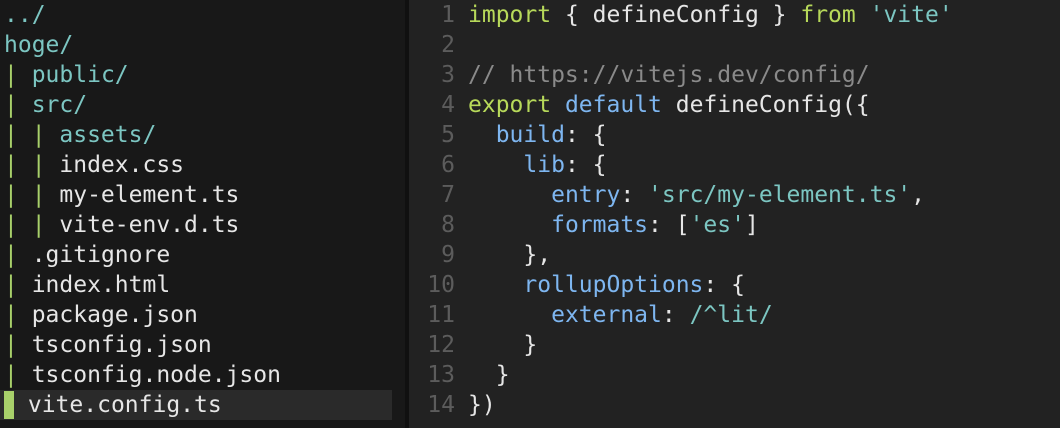  I want to click on line-number: 1, so click(448, 15).